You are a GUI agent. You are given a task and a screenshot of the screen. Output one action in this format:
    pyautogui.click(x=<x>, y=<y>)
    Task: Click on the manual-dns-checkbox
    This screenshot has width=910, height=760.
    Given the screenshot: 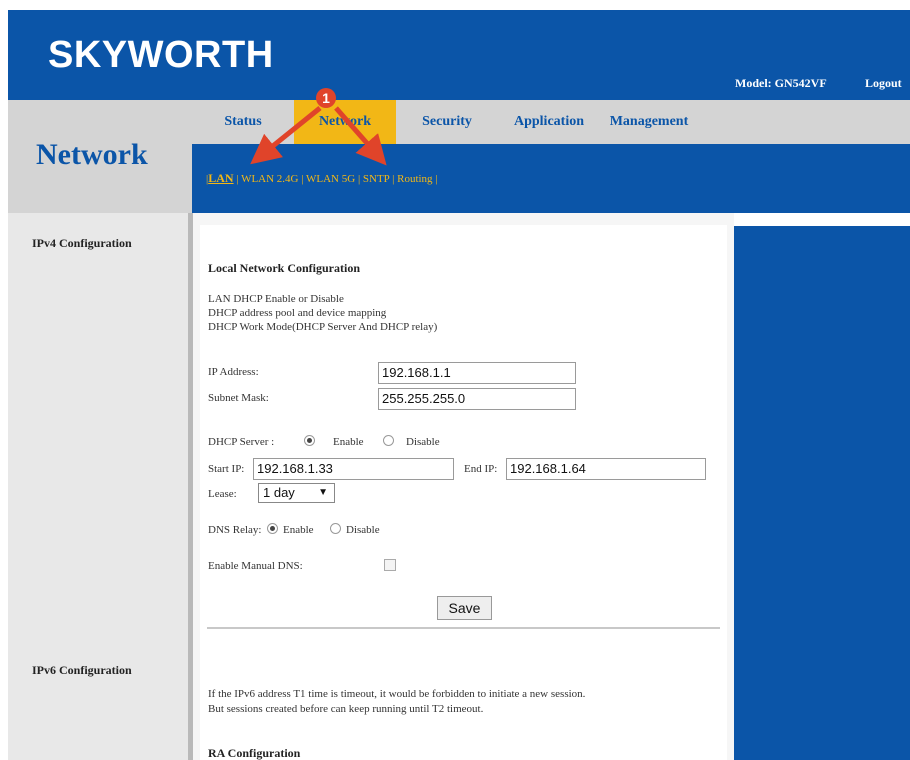 What is the action you would take?
    pyautogui.click(x=390, y=565)
    